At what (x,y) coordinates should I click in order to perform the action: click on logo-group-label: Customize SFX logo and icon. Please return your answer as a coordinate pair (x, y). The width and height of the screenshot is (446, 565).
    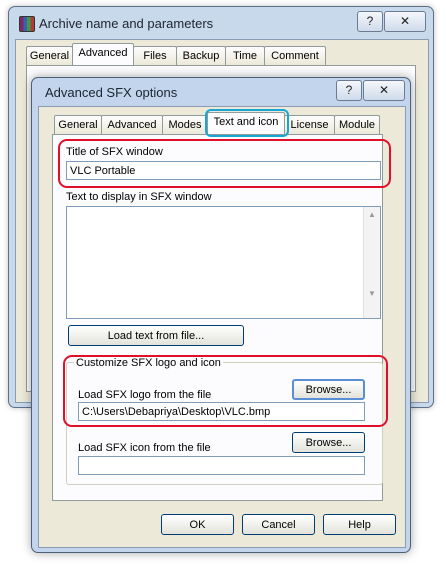
    Looking at the image, I should click on (148, 363).